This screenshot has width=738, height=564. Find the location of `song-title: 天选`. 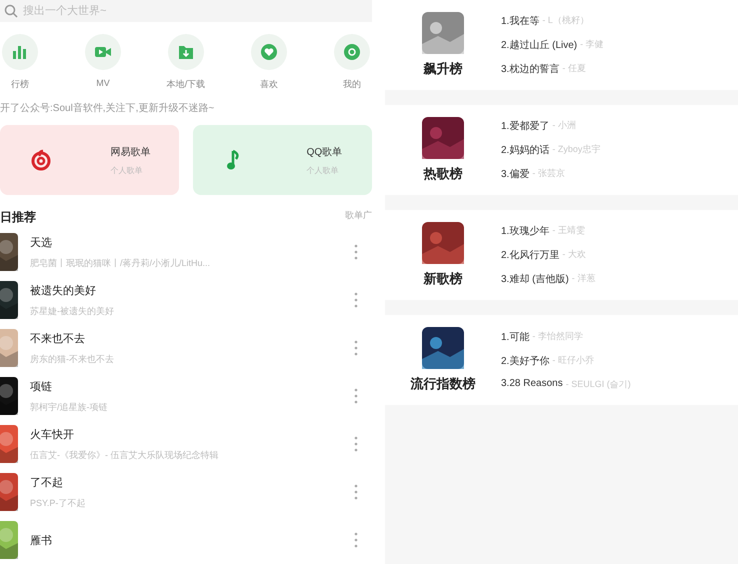

song-title: 天选 is located at coordinates (192, 242).